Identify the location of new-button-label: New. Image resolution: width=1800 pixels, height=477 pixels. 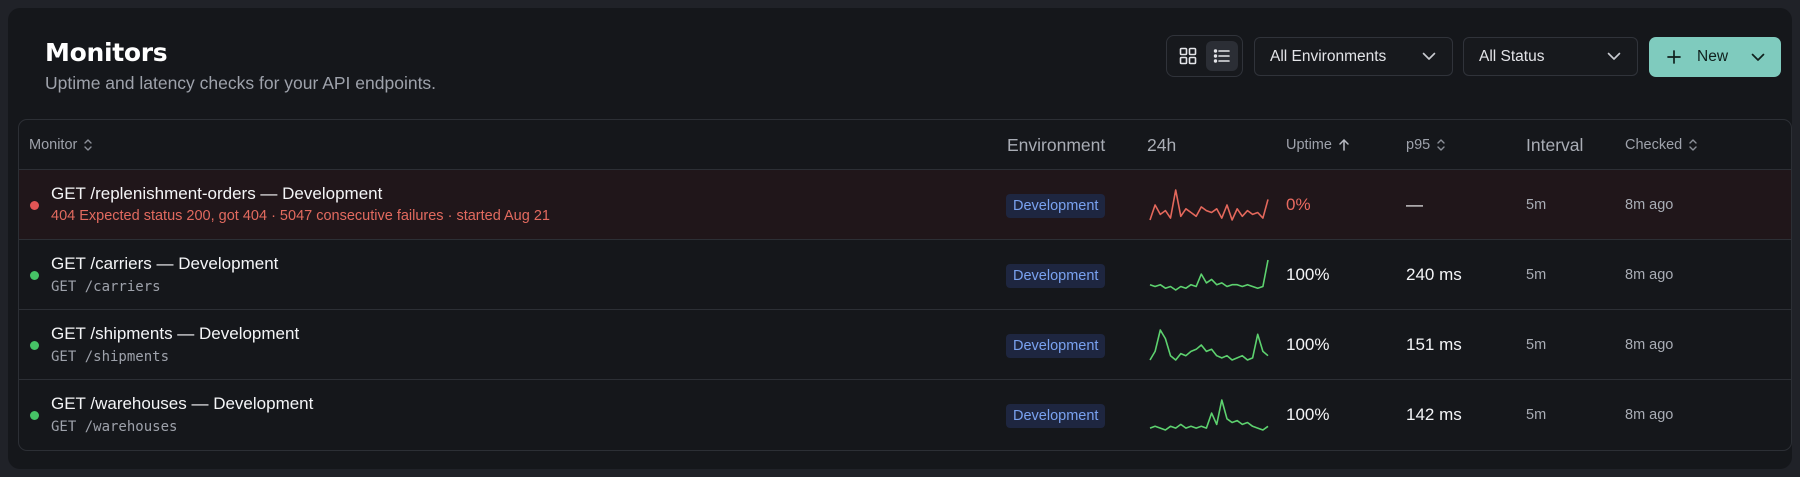
(1713, 56).